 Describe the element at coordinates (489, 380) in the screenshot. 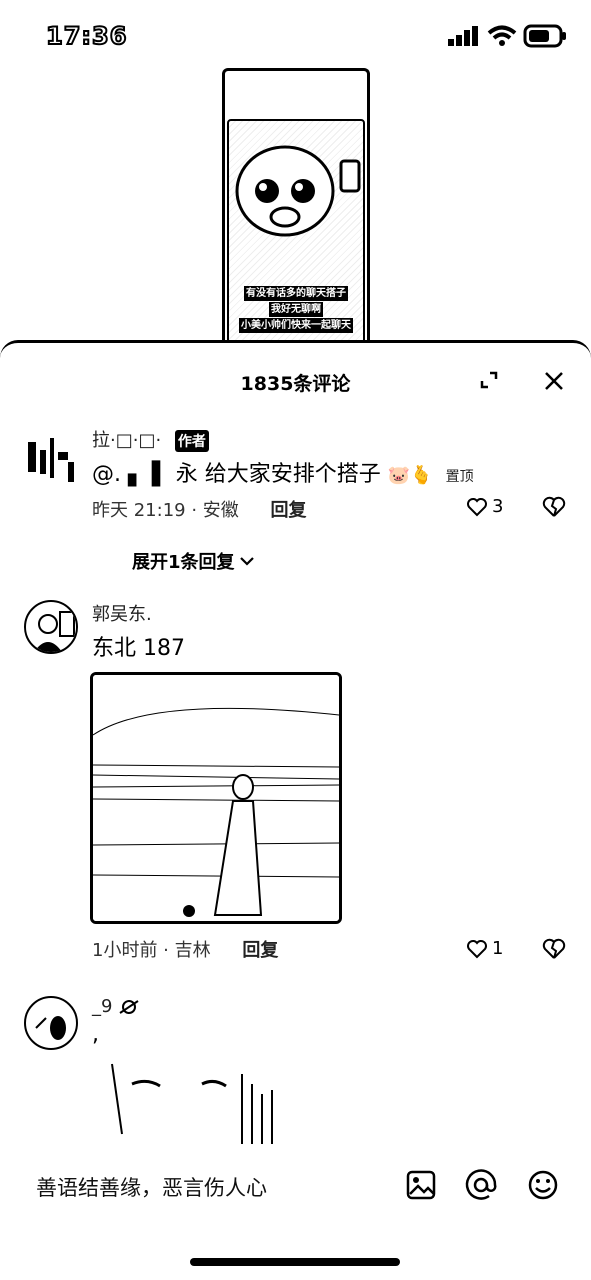

I see `expand-icon` at that location.